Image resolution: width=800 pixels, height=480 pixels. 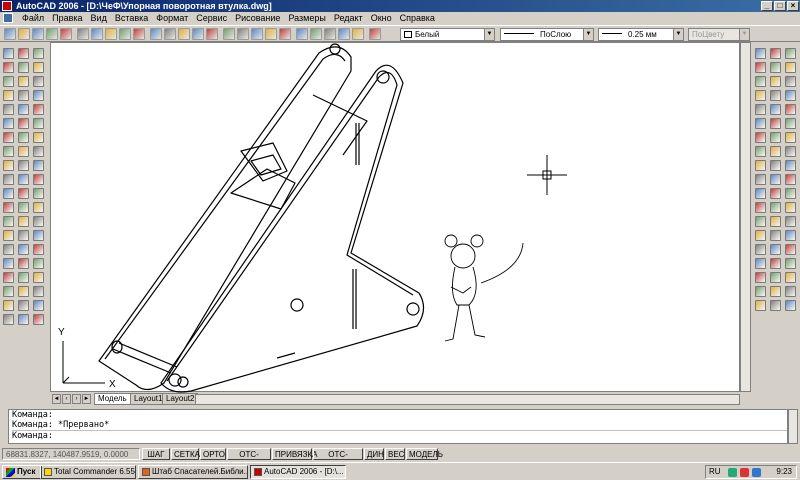 What do you see at coordinates (417, 18) in the screenshot?
I see `menu-item-10: Справка` at bounding box center [417, 18].